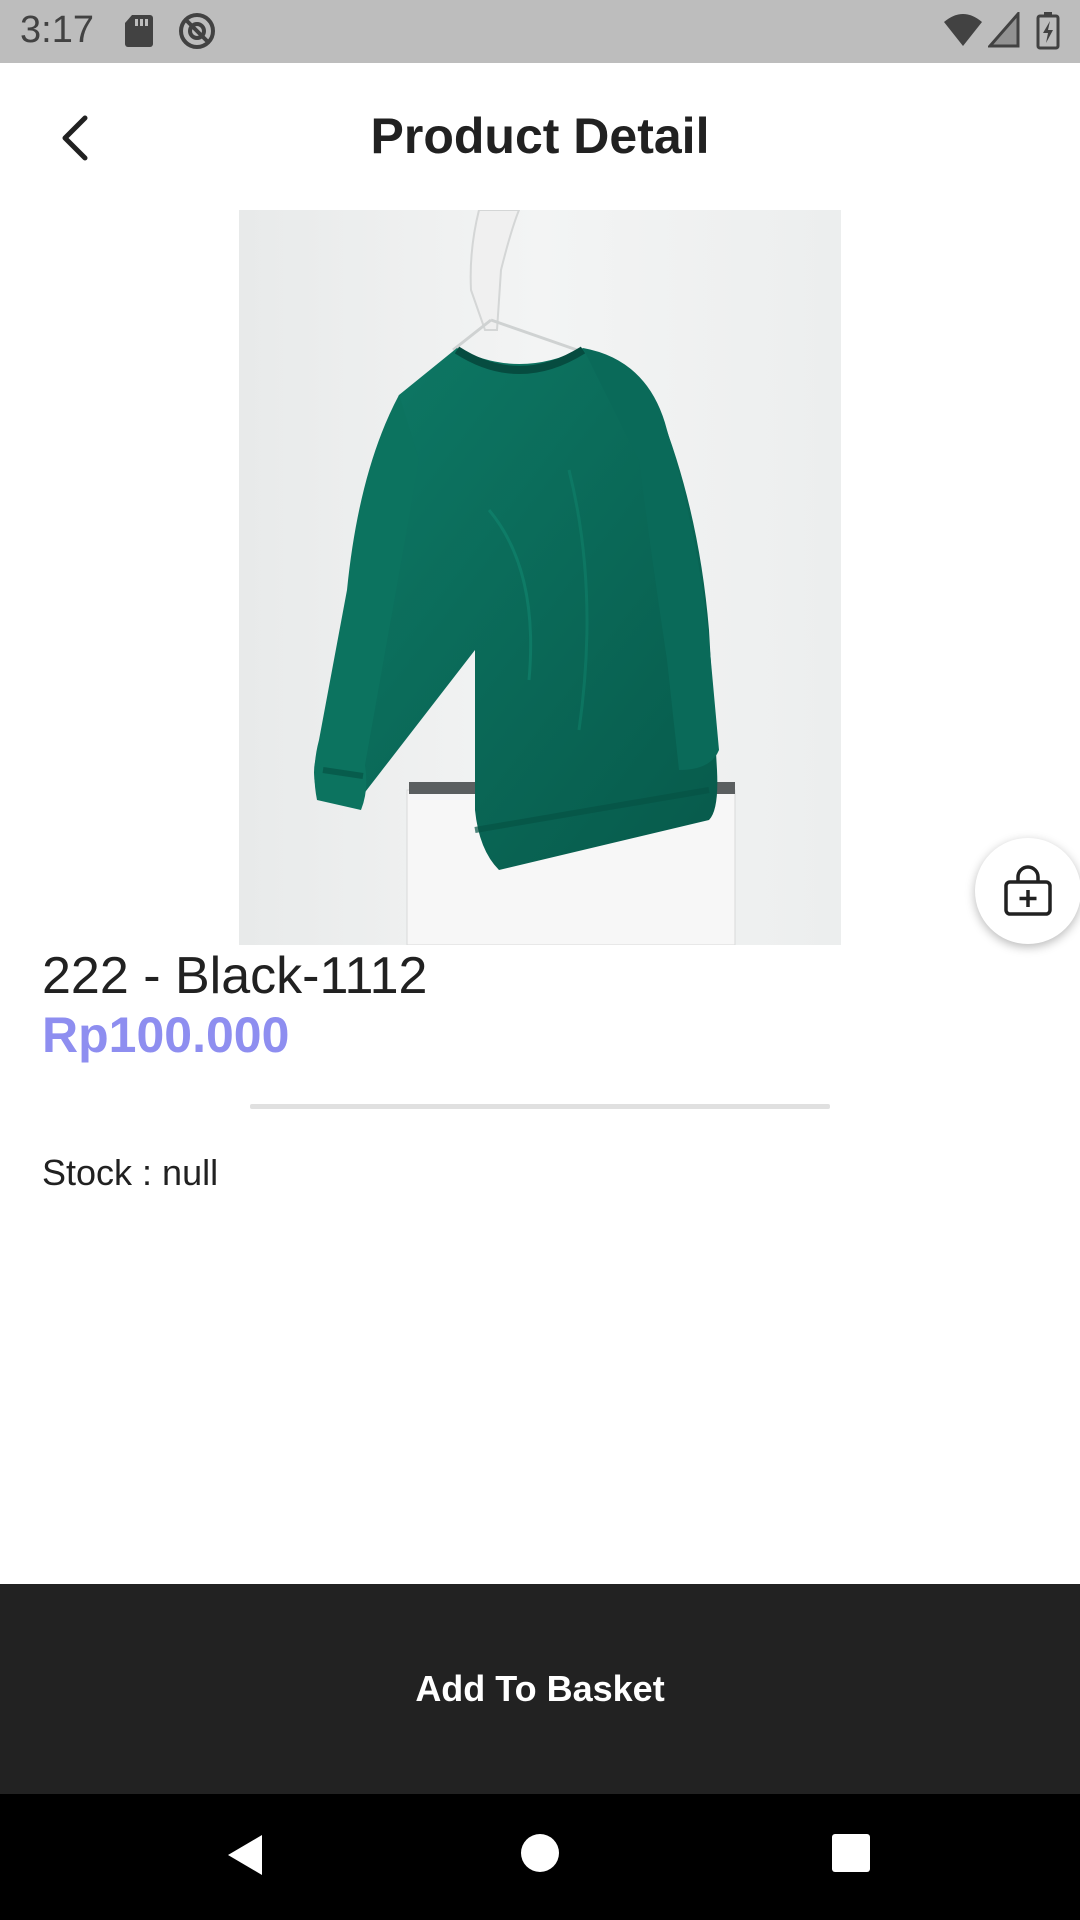  I want to click on product-name: 222 - Black-1112, so click(235, 976).